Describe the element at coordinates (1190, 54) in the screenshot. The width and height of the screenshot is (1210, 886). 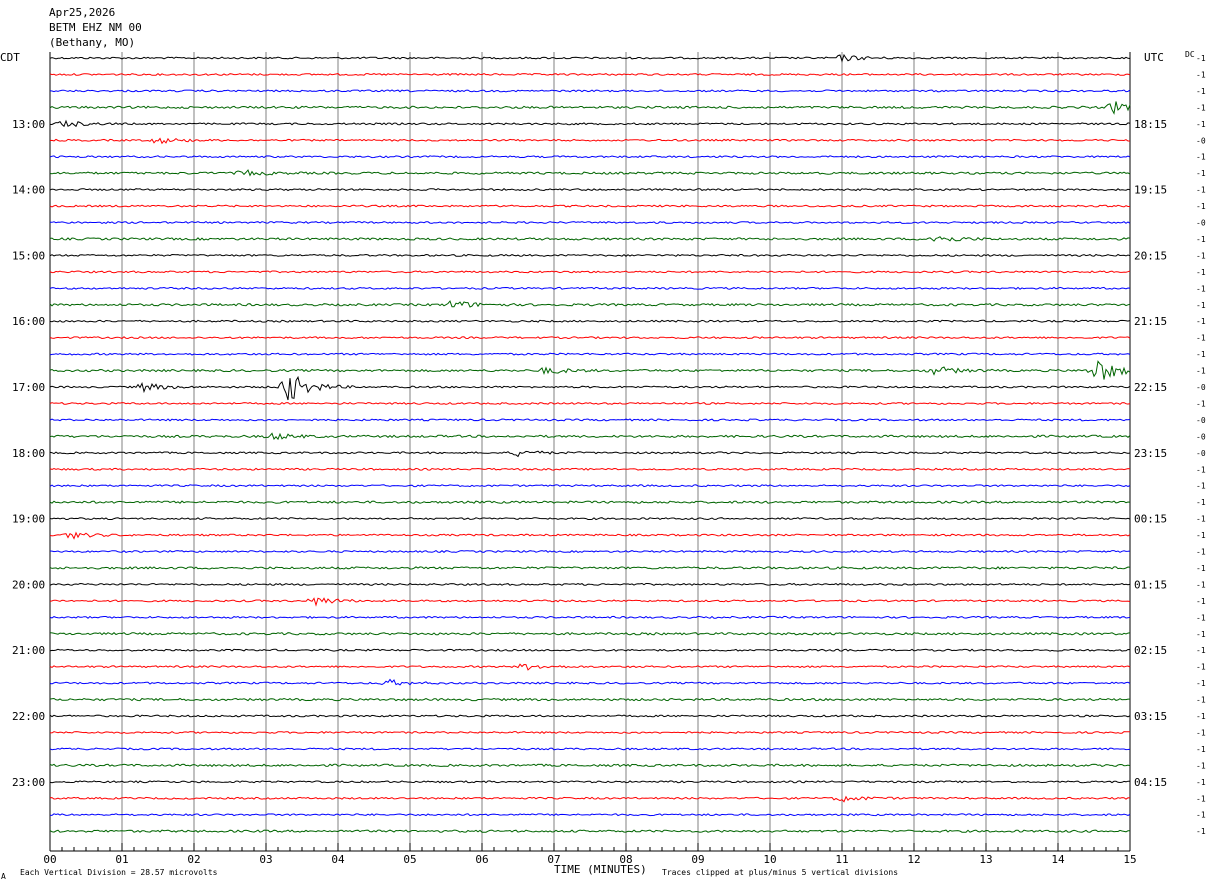
I see `dc-header: DC` at that location.